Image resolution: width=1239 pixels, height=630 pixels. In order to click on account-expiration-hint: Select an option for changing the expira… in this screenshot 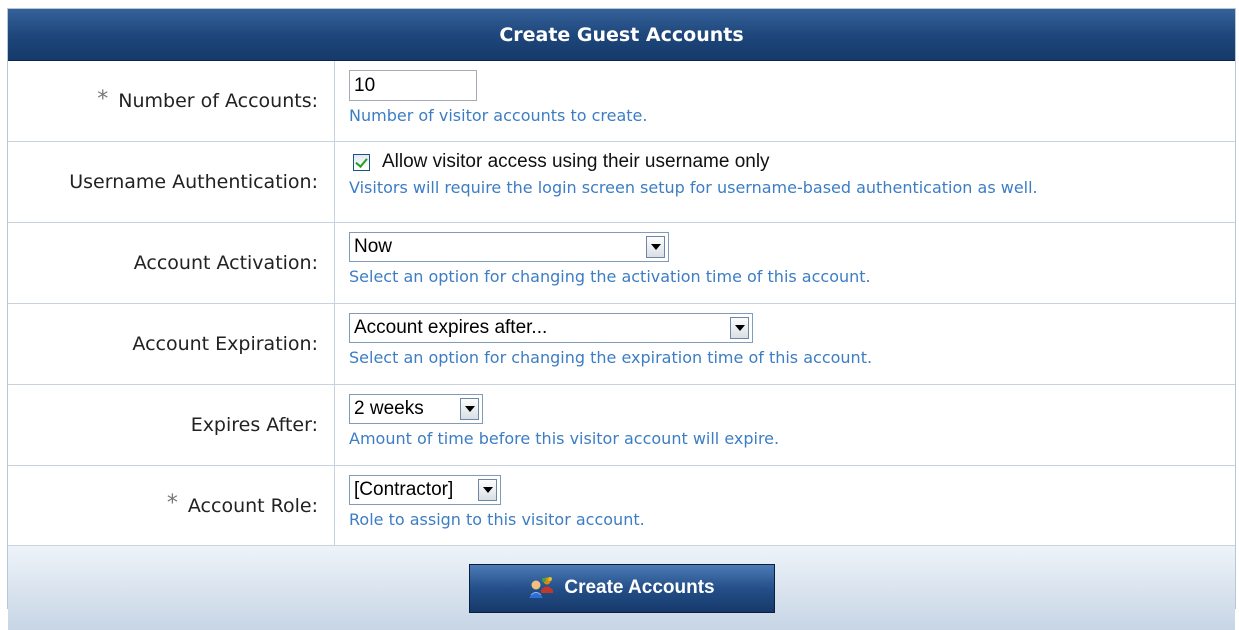, I will do `click(611, 357)`.